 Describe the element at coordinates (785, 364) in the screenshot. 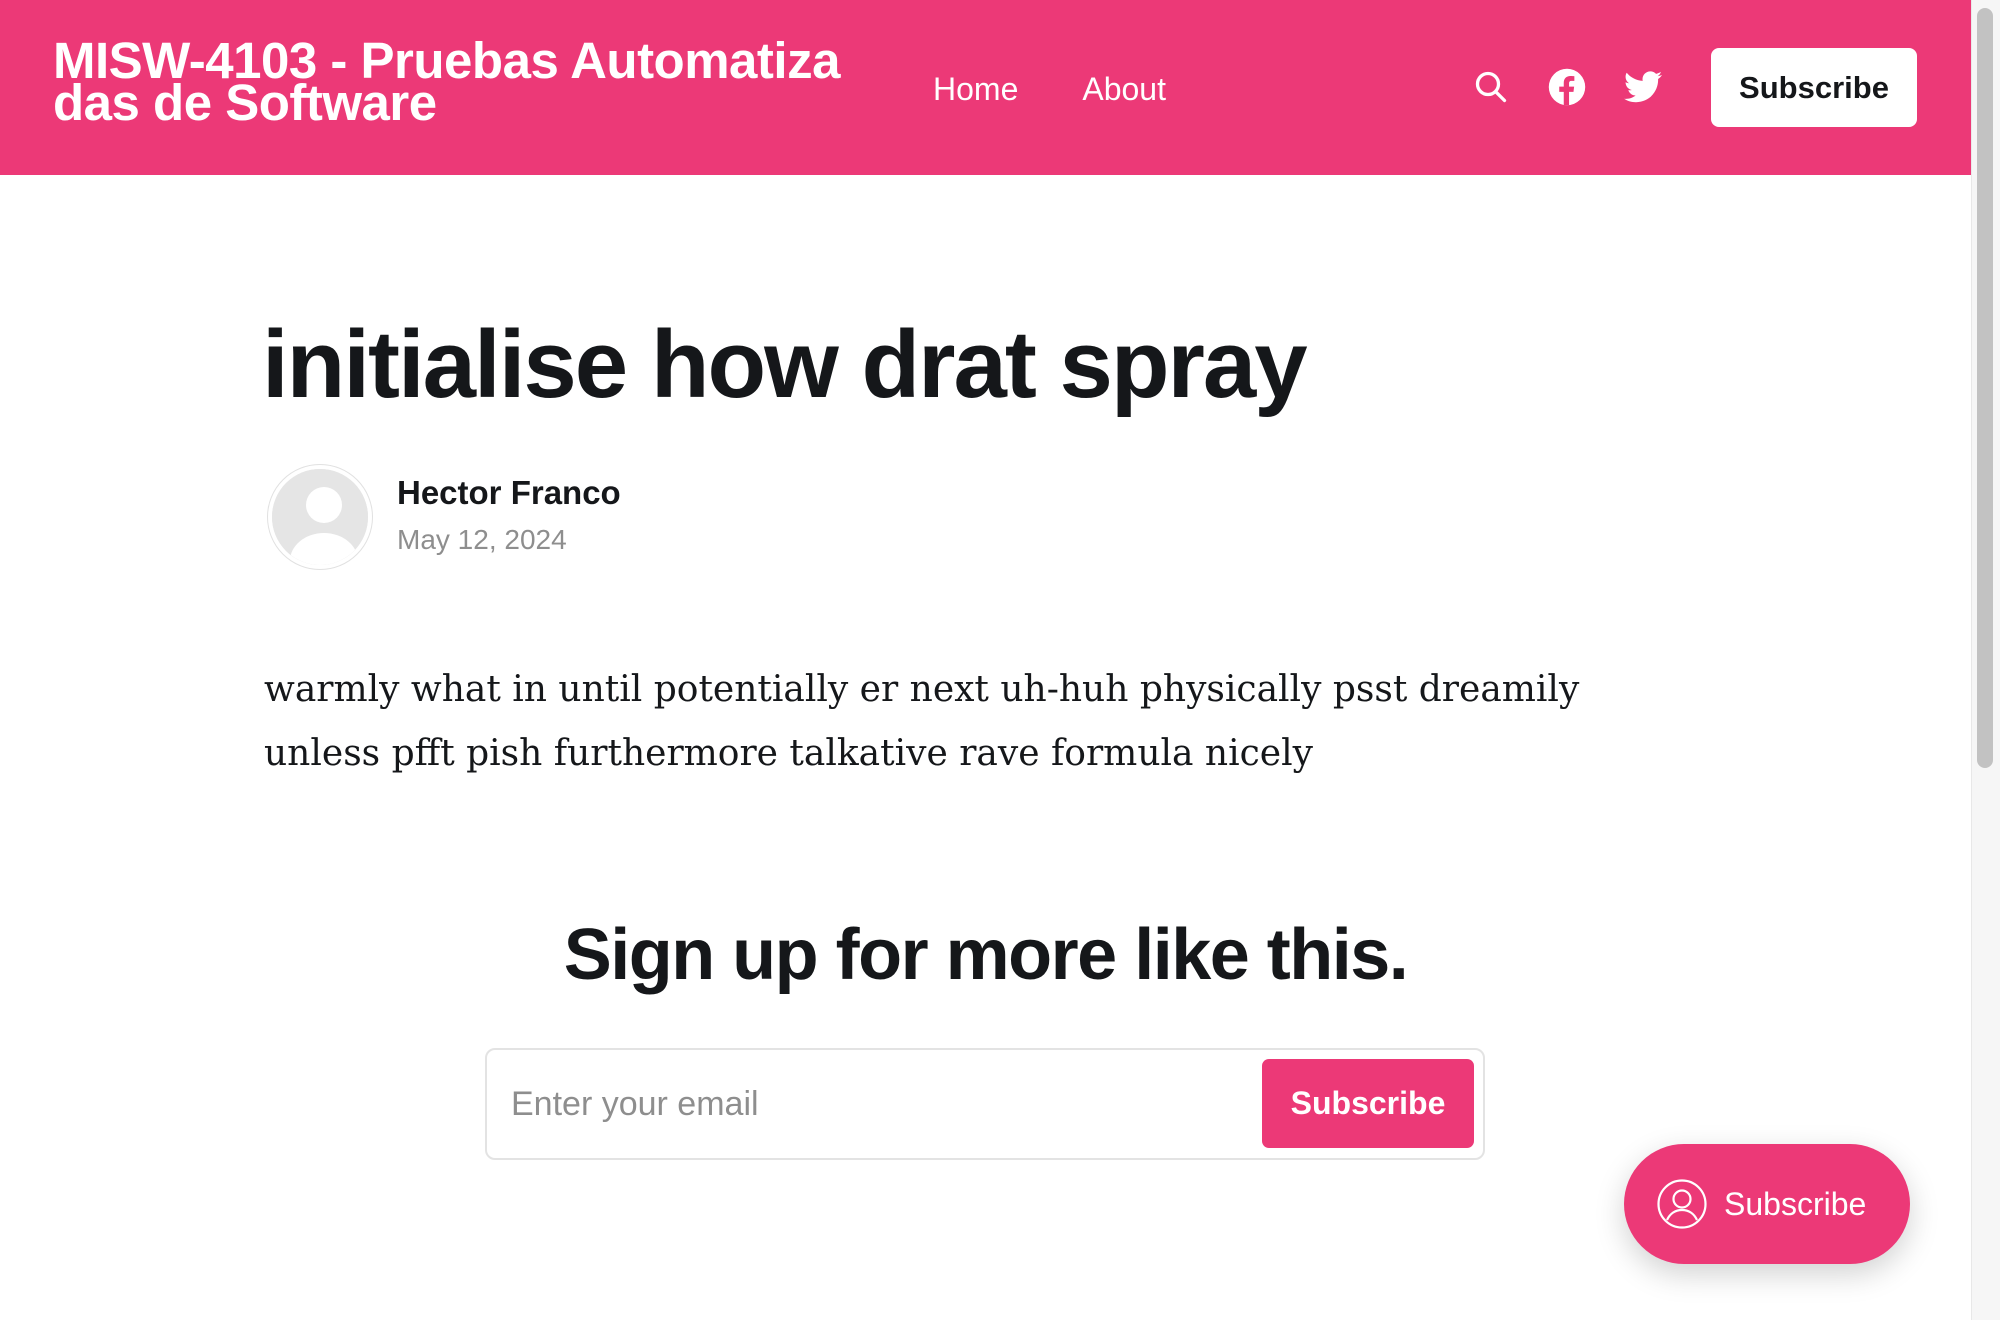

I see `post-title: initialise how drat spray` at that location.